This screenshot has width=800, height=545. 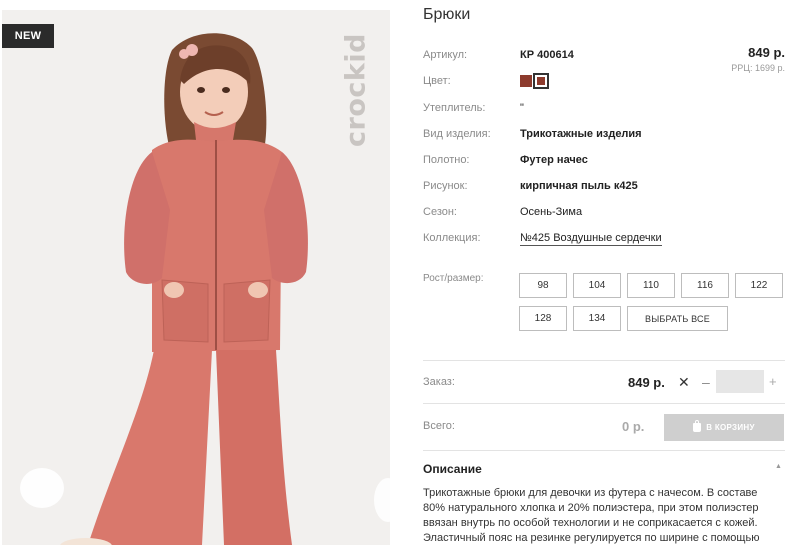 What do you see at coordinates (440, 212) in the screenshot?
I see `season-label: Сезон:` at bounding box center [440, 212].